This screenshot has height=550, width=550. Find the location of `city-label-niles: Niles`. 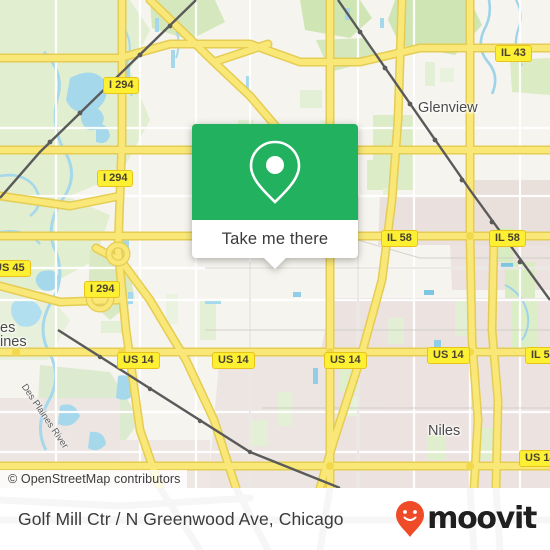

city-label-niles: Niles is located at coordinates (444, 431).